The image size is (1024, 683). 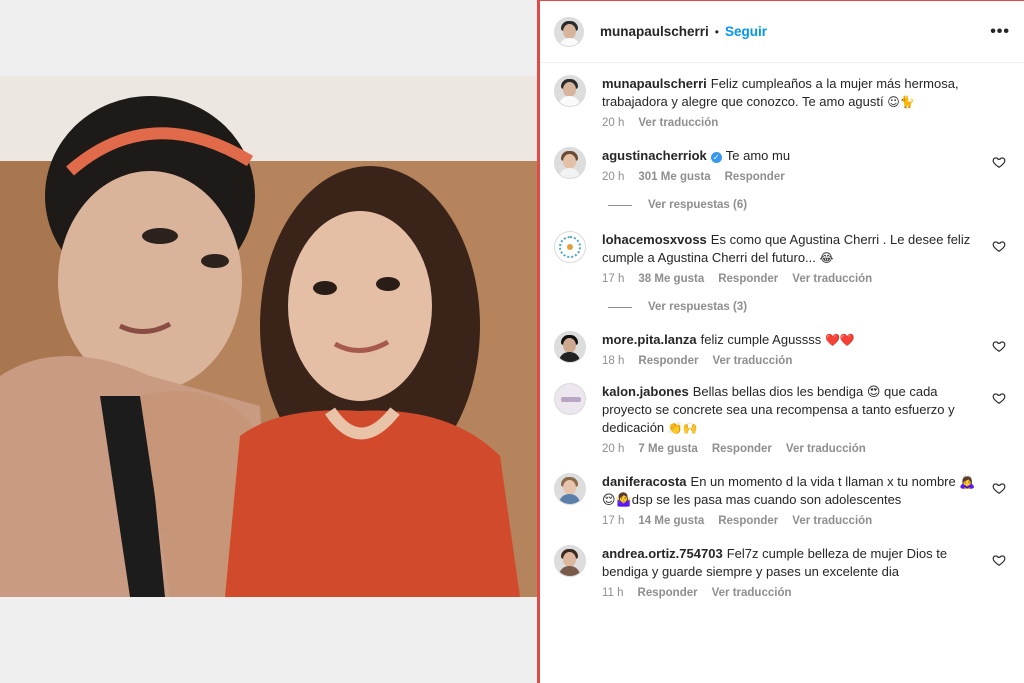 What do you see at coordinates (662, 553) in the screenshot?
I see `comment-username: andrea.ortiz.754703` at bounding box center [662, 553].